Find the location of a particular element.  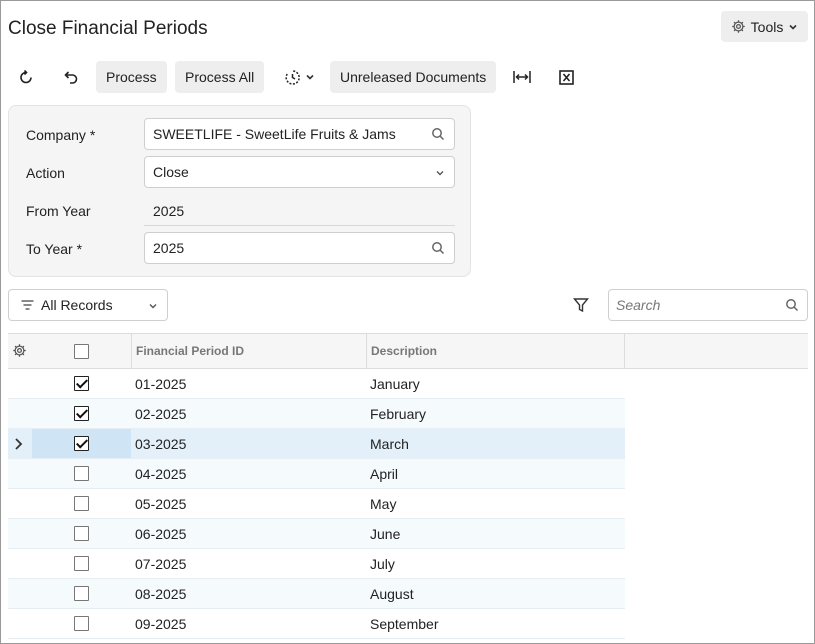

period-id-cell: 04-2025 is located at coordinates (161, 474).